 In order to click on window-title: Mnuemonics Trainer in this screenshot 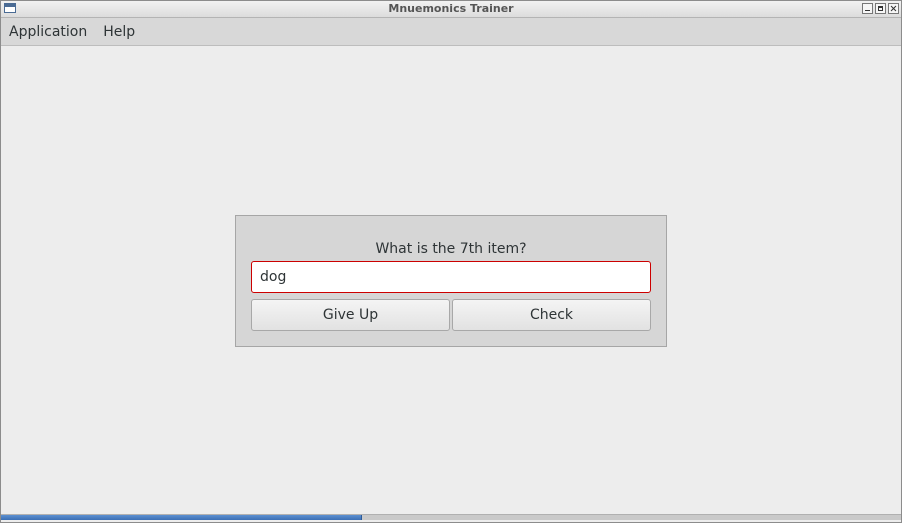, I will do `click(451, 8)`.